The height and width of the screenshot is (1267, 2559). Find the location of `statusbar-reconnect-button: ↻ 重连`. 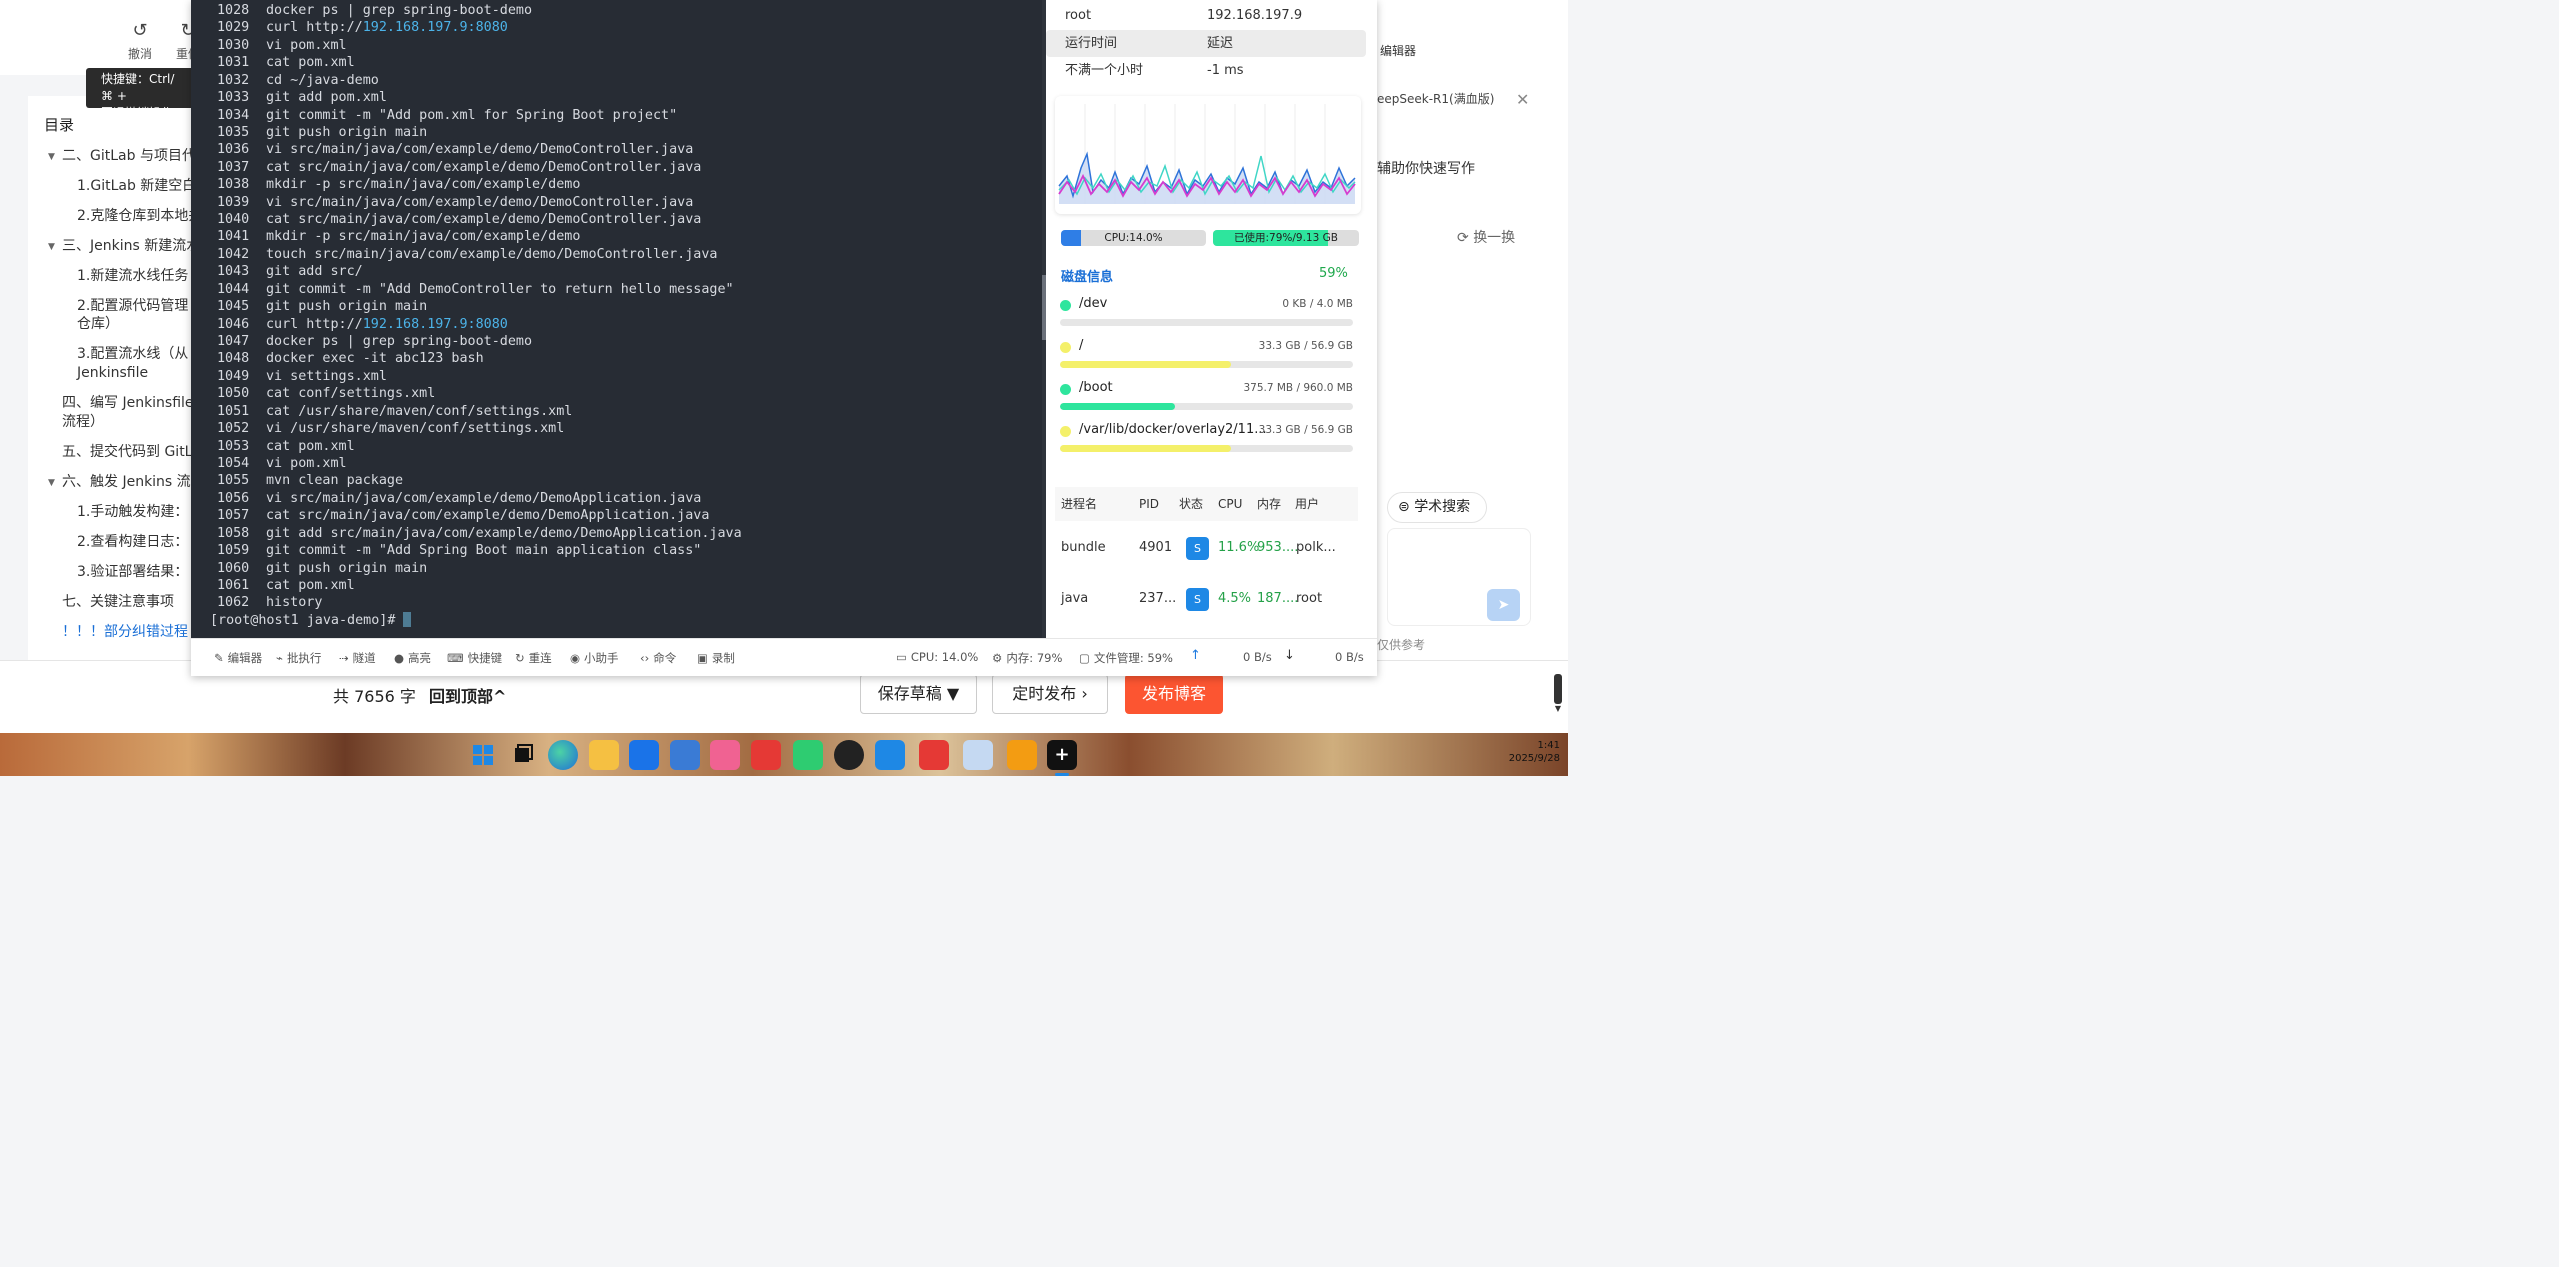

statusbar-reconnect-button: ↻ 重连 is located at coordinates (533, 658).